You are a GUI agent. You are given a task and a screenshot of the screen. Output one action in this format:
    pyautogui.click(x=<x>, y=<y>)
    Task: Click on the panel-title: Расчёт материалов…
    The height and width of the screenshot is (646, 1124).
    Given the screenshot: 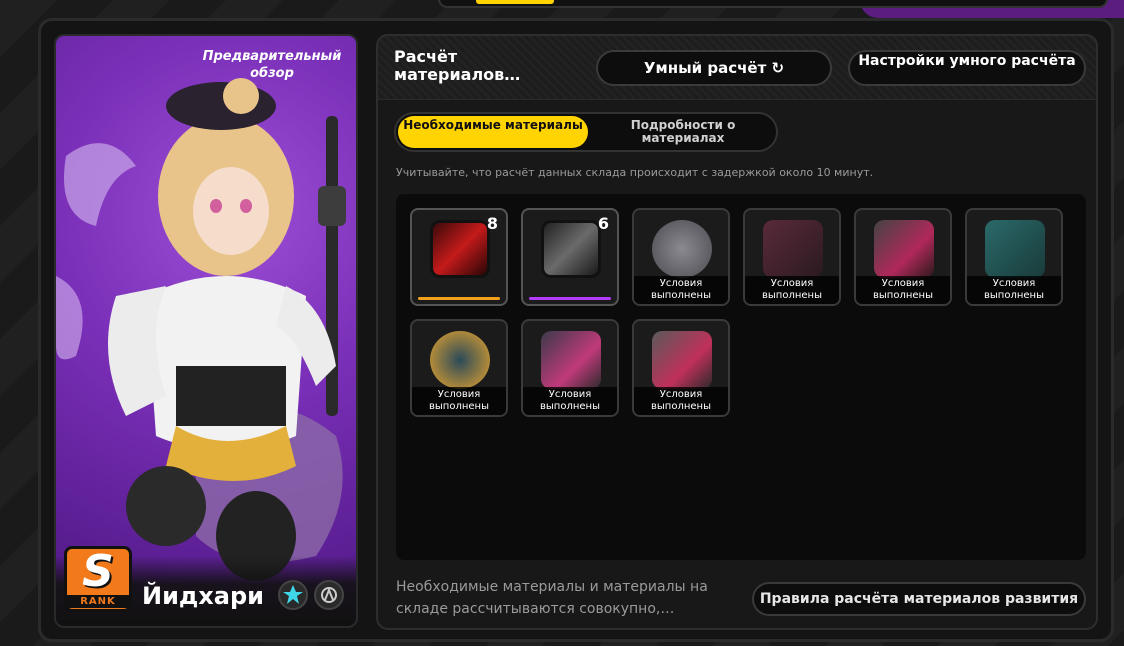 What is the action you would take?
    pyautogui.click(x=457, y=65)
    